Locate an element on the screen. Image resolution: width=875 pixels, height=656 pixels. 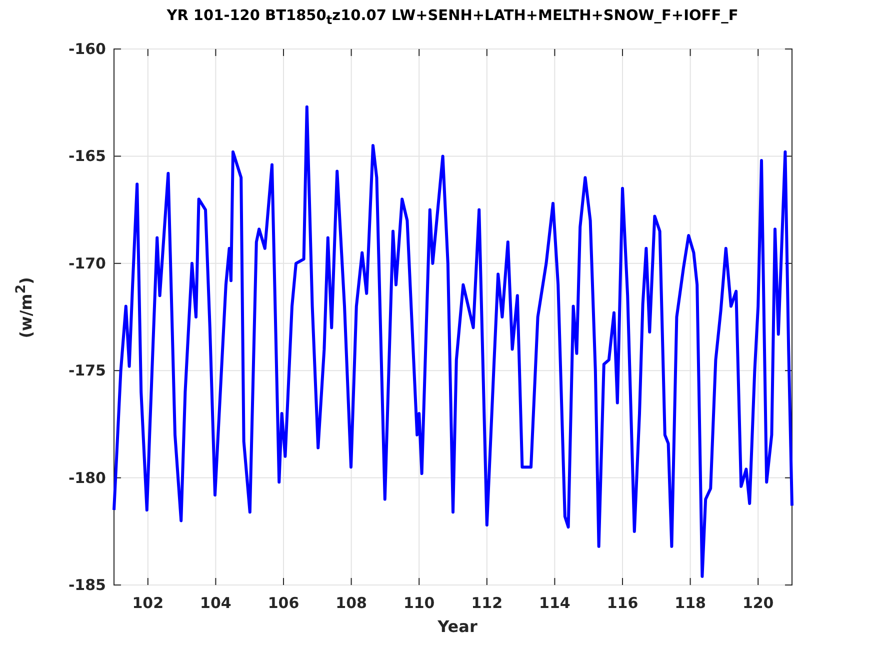
y-tick-label: -185 is located at coordinates (87, 585).